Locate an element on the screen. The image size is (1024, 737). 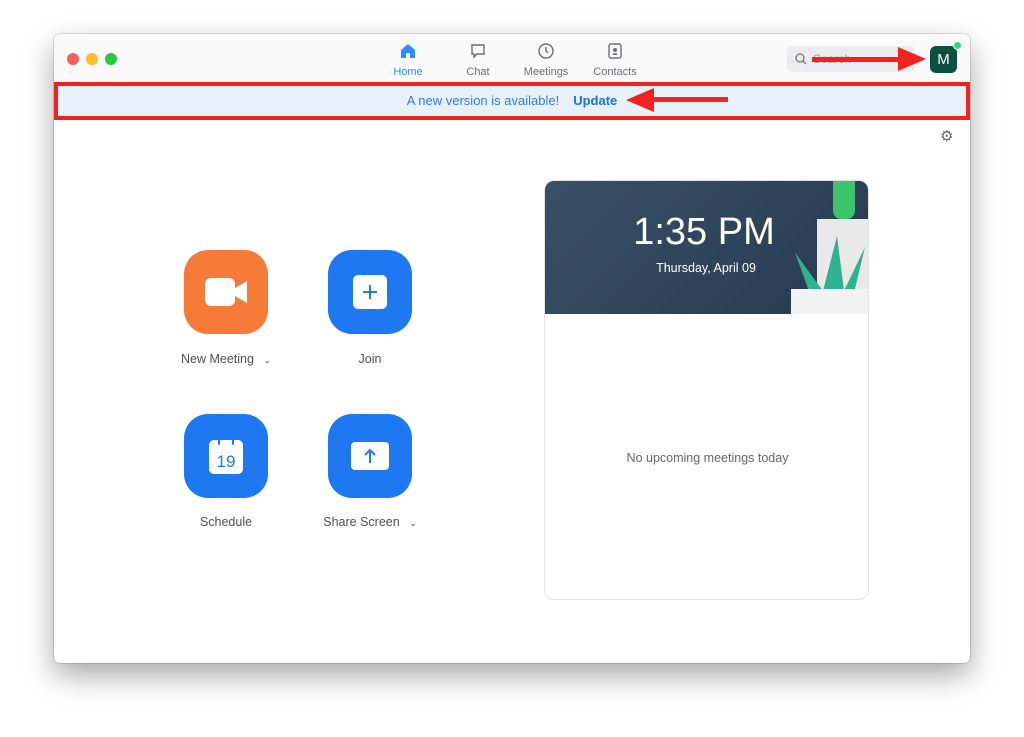
share-screen-label: Share Screen ⌄ is located at coordinates (370, 522).